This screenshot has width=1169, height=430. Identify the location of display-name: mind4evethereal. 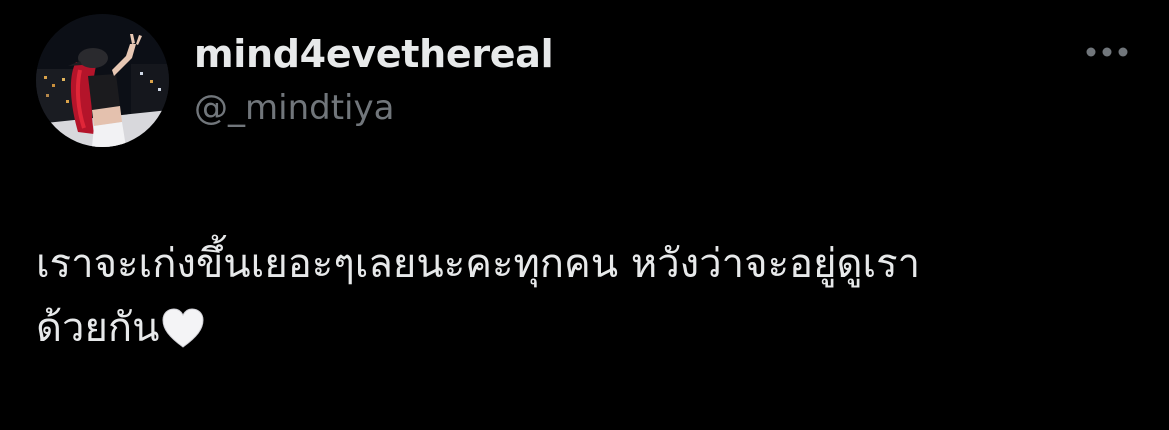
(374, 54).